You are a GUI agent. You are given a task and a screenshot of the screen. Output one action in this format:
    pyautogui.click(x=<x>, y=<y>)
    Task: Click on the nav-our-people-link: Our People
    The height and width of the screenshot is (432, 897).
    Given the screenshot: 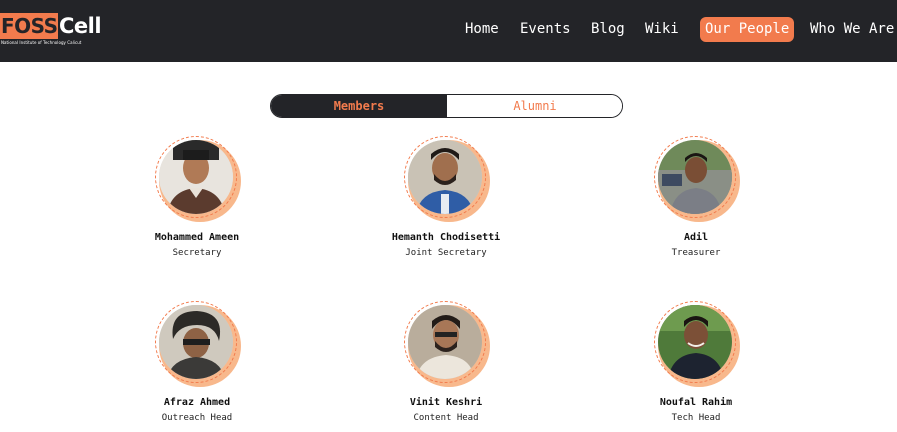 What is the action you would take?
    pyautogui.click(x=747, y=29)
    